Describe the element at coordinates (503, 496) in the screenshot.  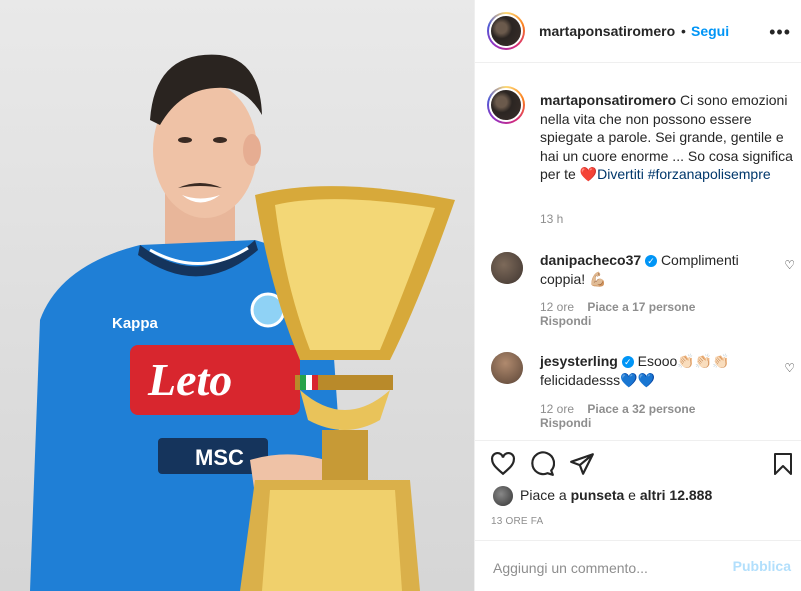
I see `liker-avatar` at that location.